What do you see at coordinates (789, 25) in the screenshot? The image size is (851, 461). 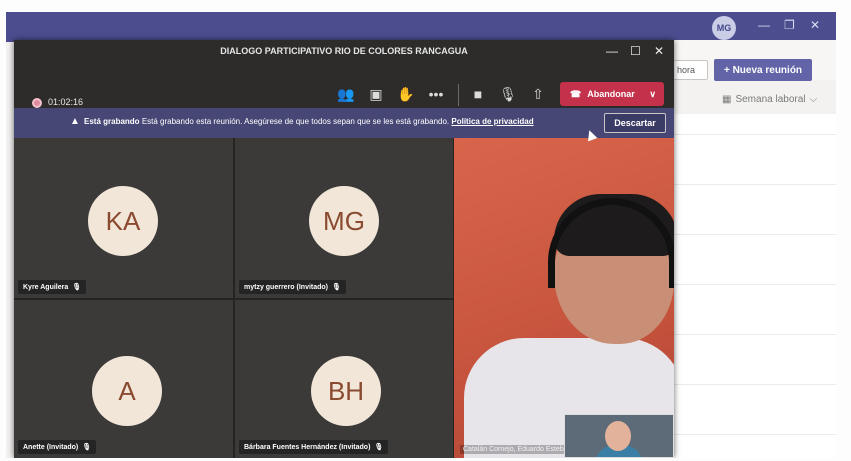 I see `restore-icon: ❐` at bounding box center [789, 25].